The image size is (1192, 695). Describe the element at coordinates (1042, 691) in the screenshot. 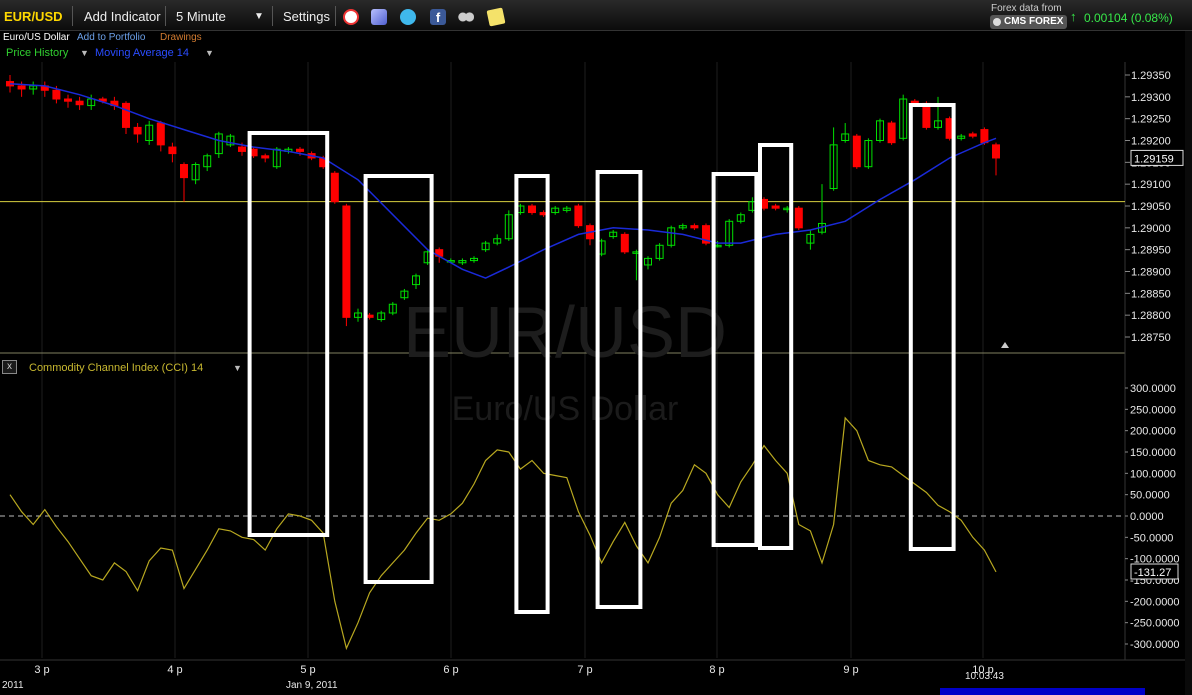

I see `time-scrollbar` at that location.